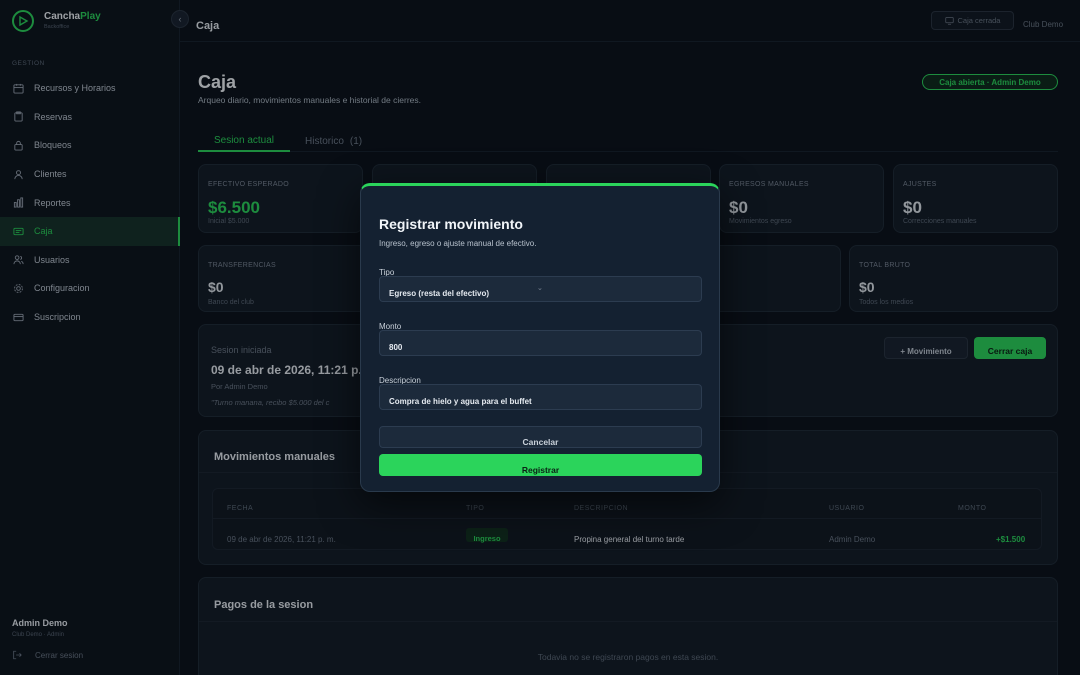 The width and height of the screenshot is (1080, 675). Describe the element at coordinates (540, 397) in the screenshot. I see `descripcion-input: Compra de hielo y agua para el buffet` at that location.